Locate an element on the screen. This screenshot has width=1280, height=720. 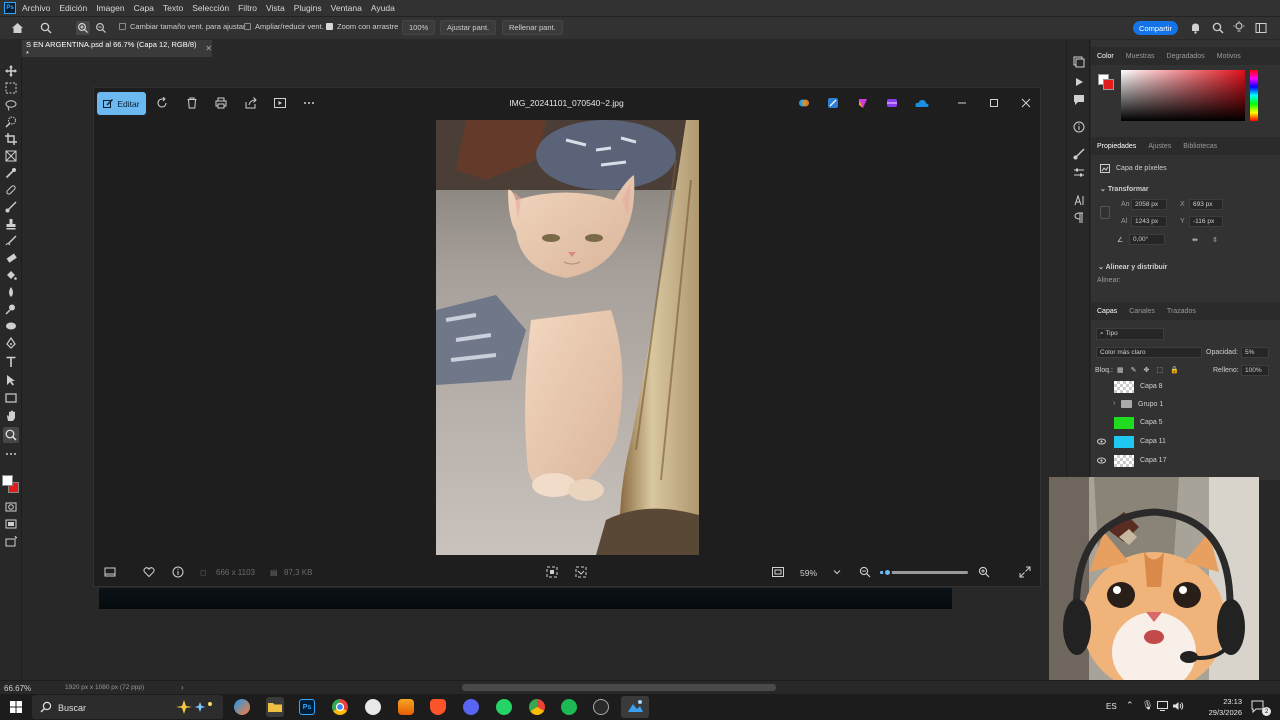
flip-horizontal-icon: ⇹ is located at coordinates (1195, 240).